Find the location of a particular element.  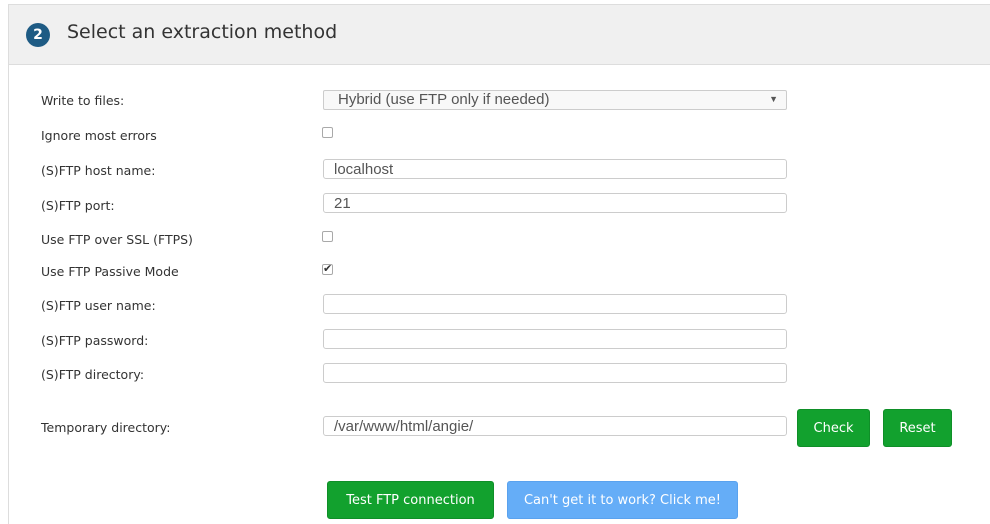

ftp-host-input is located at coordinates (555, 169).